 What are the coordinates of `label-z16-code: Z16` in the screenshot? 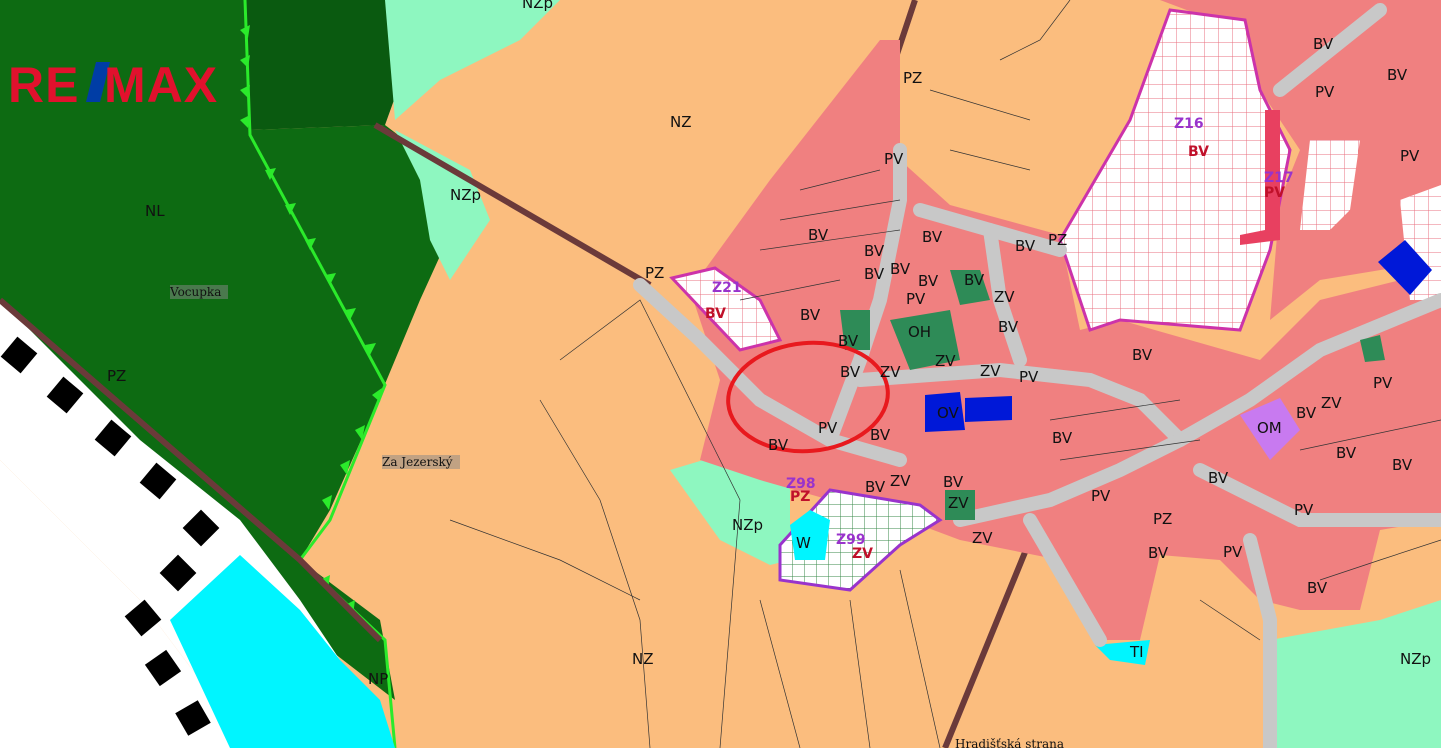 It's located at (1189, 124).